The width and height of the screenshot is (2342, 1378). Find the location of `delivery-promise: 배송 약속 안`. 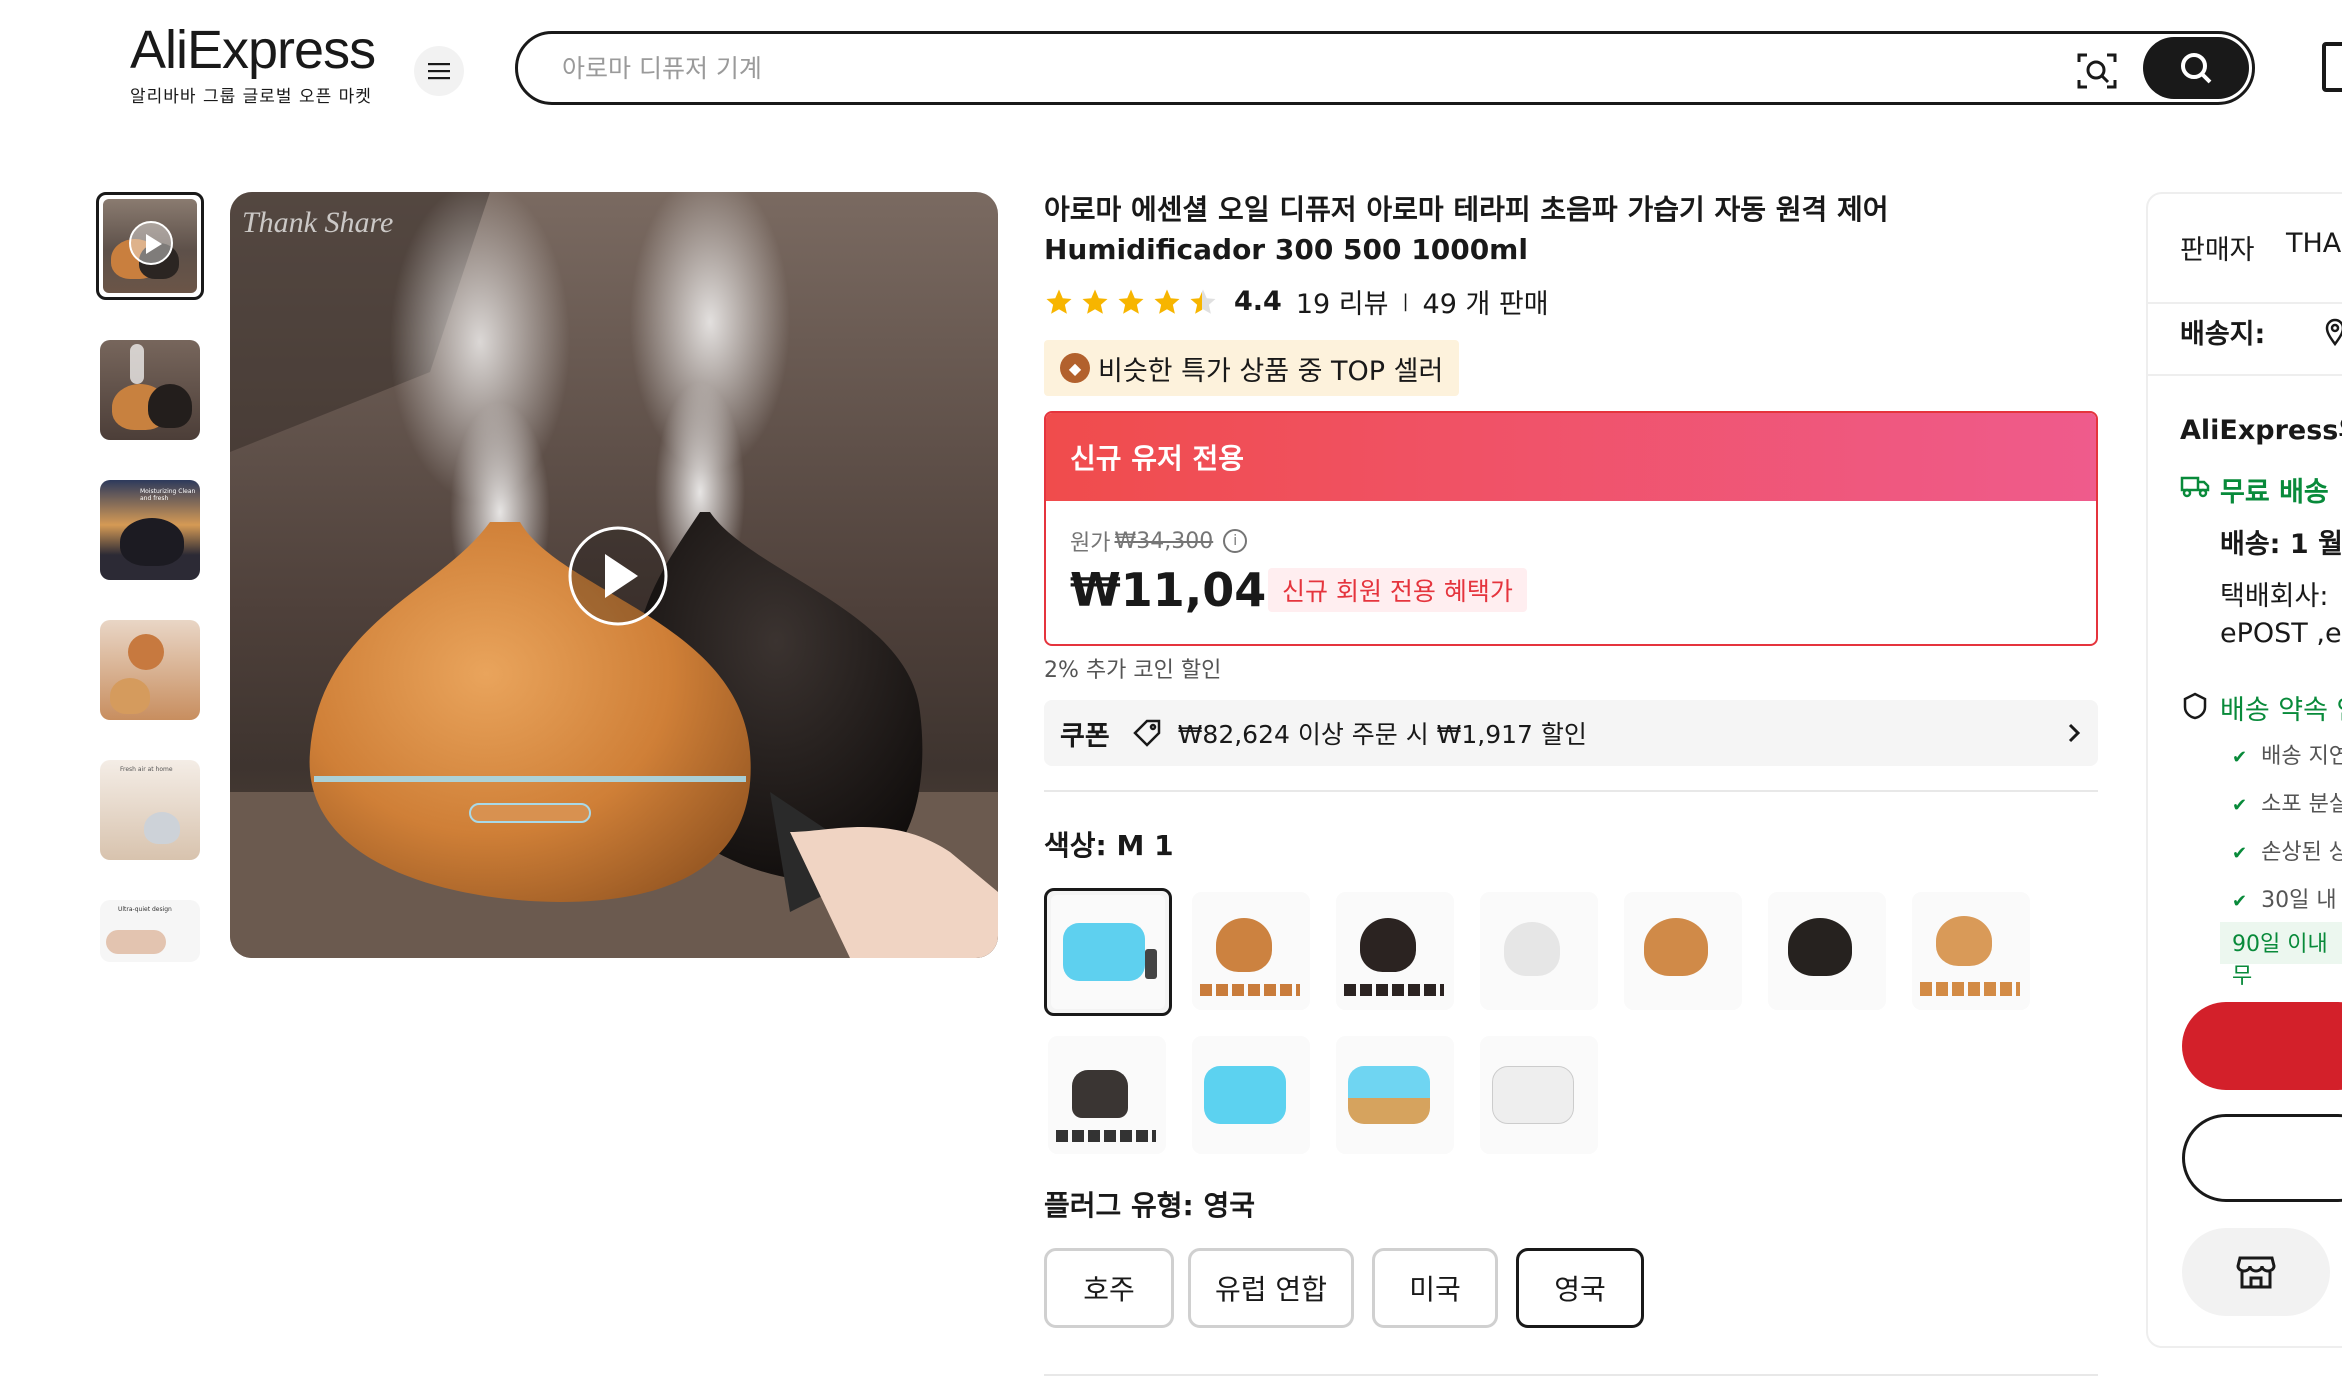

delivery-promise: 배송 약속 안 is located at coordinates (2281, 707).